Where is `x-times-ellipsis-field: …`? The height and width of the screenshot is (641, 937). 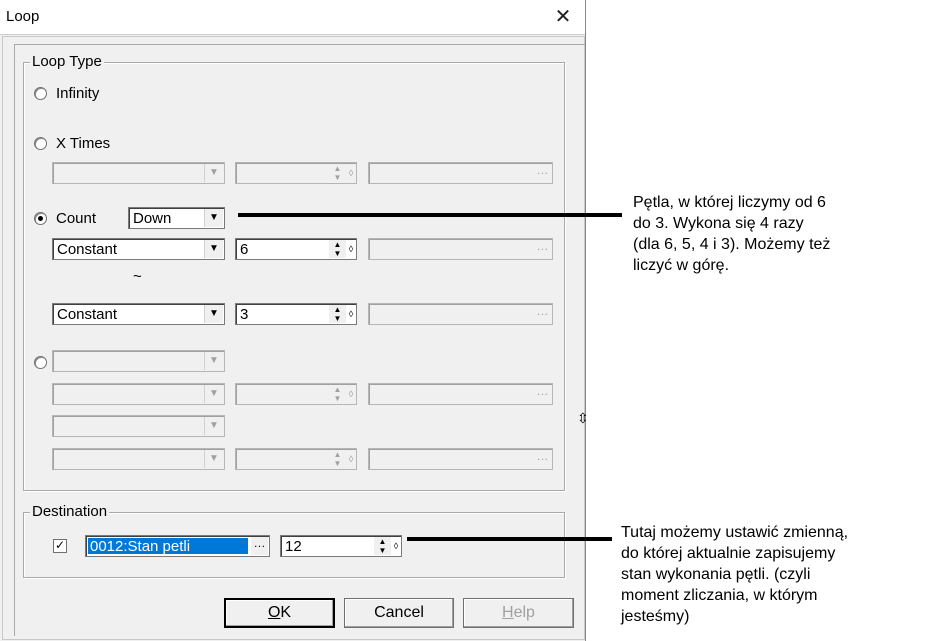 x-times-ellipsis-field: … is located at coordinates (460, 173).